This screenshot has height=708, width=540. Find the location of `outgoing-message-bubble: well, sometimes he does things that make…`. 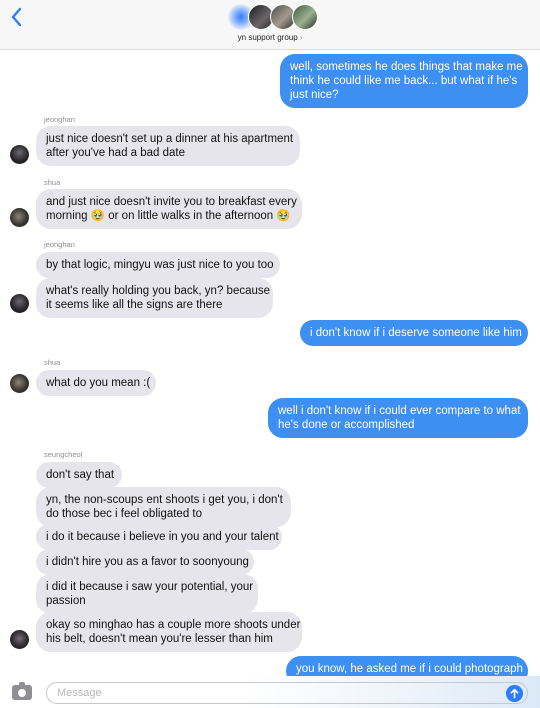

outgoing-message-bubble: well, sometimes he does things that make… is located at coordinates (404, 81).